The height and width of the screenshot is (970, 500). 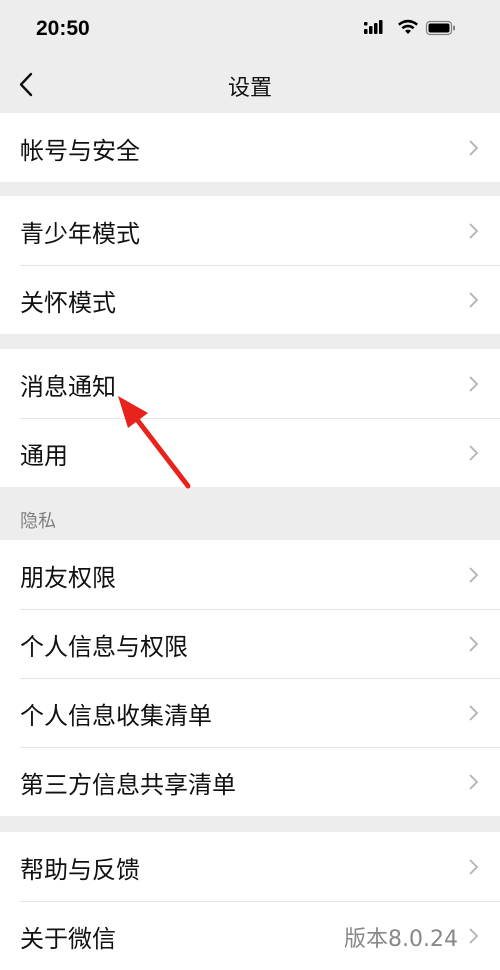 What do you see at coordinates (128, 785) in the screenshot?
I see `settings-item-label: 第三方信息共享清单` at bounding box center [128, 785].